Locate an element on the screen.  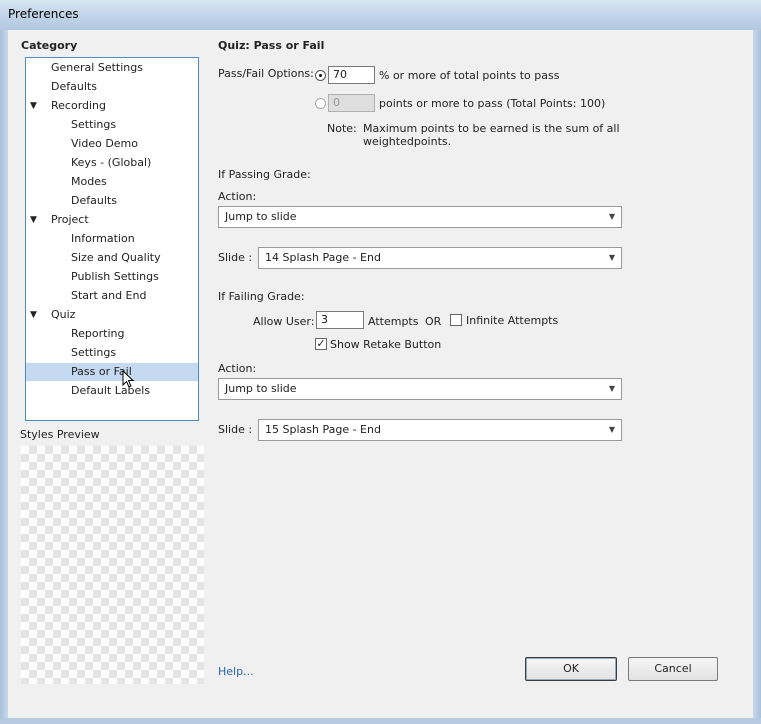
tree-item: ▼ Recording is located at coordinates (112, 106).